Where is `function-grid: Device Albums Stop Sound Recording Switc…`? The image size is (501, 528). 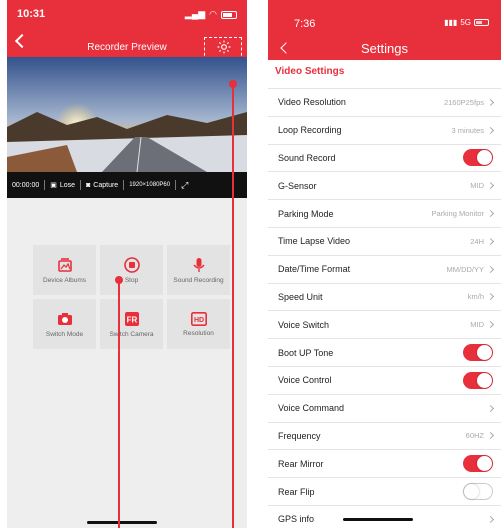
function-grid: Device Albums Stop Sound Recording Switc… is located at coordinates (131, 297).